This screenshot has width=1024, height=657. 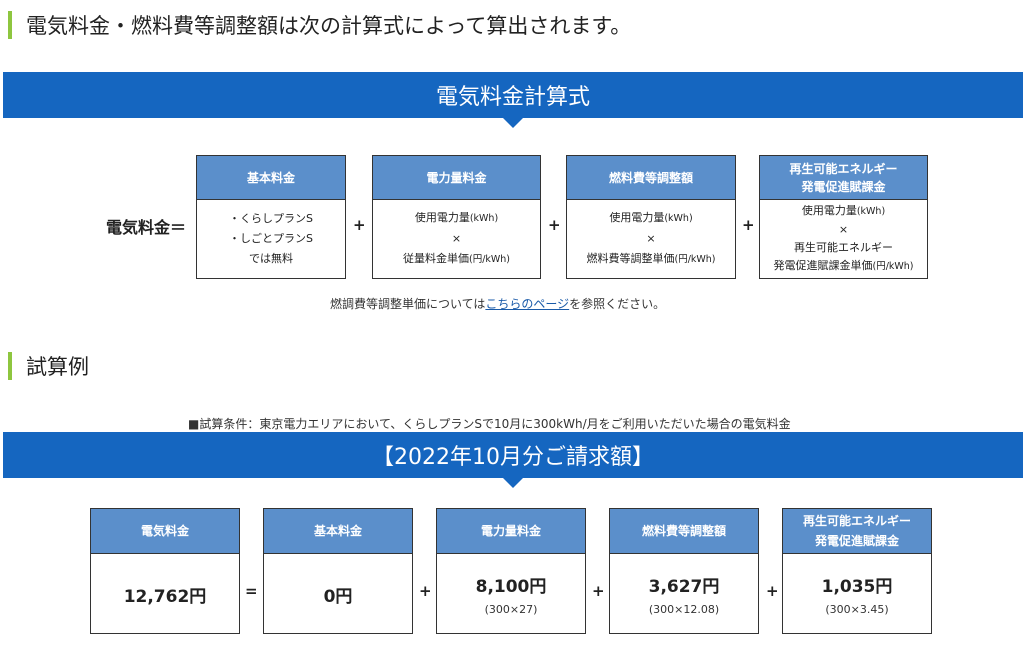 I want to click on example-calculation: (300×3.45), so click(x=857, y=609).